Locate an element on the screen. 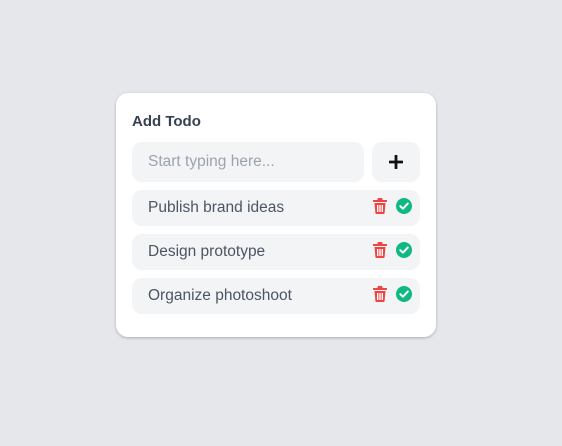  add-todo-button is located at coordinates (396, 162).